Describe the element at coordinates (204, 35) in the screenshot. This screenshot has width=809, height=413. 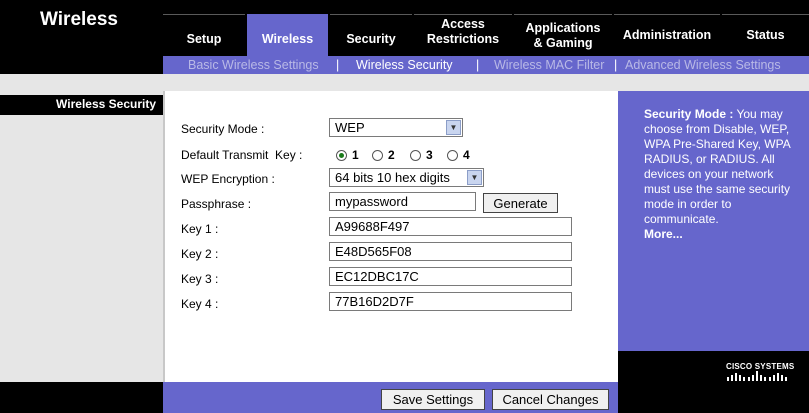
I see `tab-setup: Setup` at that location.